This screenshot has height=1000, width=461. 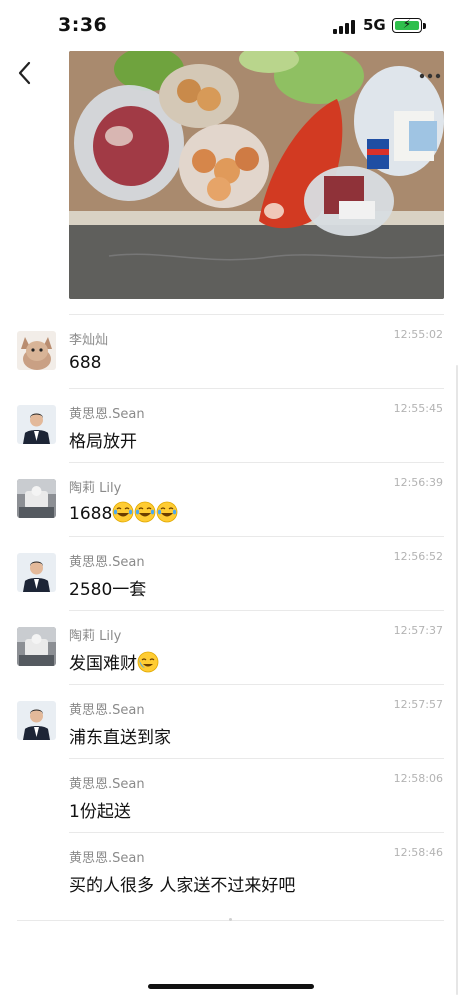 I want to click on message-text: 1份起送, so click(x=100, y=812).